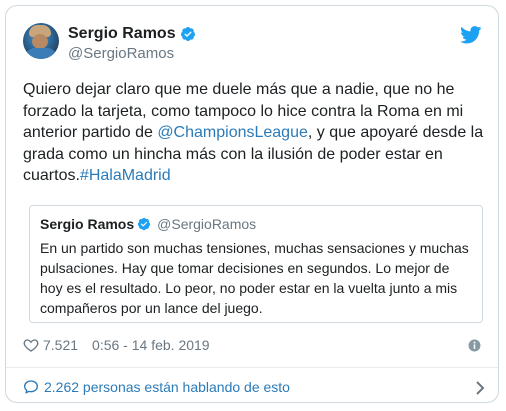  What do you see at coordinates (207, 224) in the screenshot?
I see `quoted-author-handle: @SergioRamos` at bounding box center [207, 224].